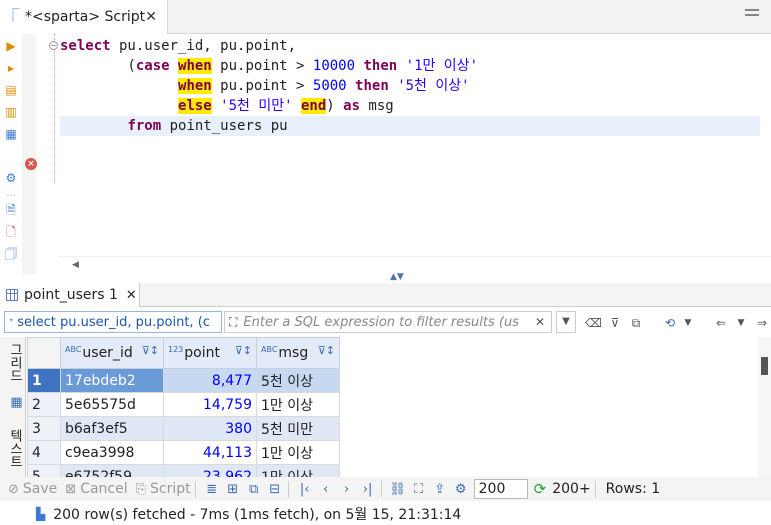 The width and height of the screenshot is (771, 525). What do you see at coordinates (397, 277) in the screenshot?
I see `panel-splitter-icon: ▲▼` at bounding box center [397, 277].